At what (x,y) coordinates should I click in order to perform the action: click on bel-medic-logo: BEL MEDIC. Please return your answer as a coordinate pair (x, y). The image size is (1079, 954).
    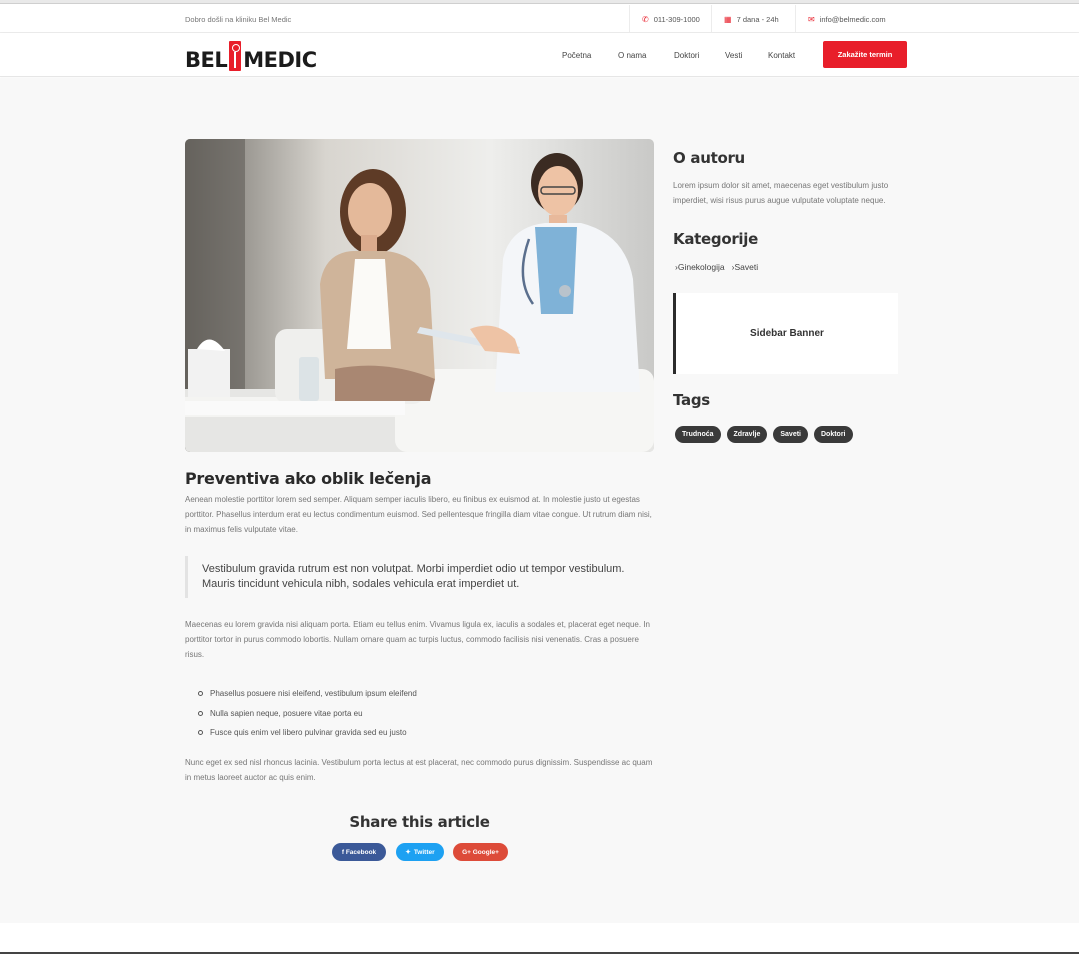
    Looking at the image, I should click on (251, 55).